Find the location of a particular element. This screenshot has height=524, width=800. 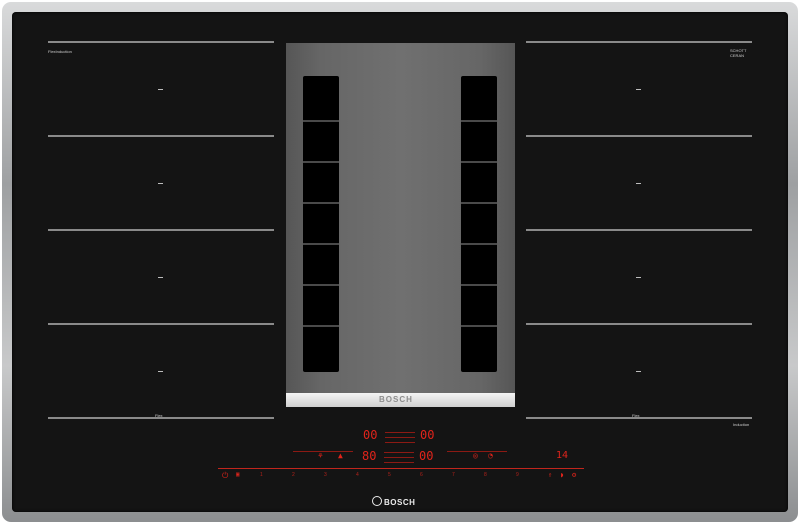

slider-step: 4 is located at coordinates (357, 475).